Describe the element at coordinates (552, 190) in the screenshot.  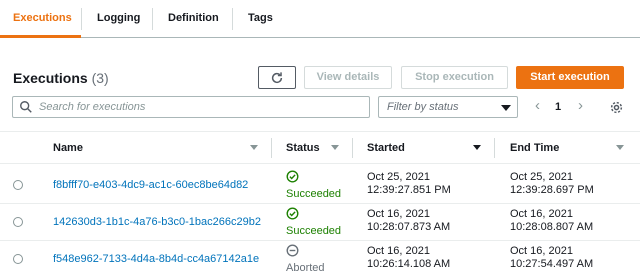
I see `end-time: 12:39:28.697 PM` at that location.